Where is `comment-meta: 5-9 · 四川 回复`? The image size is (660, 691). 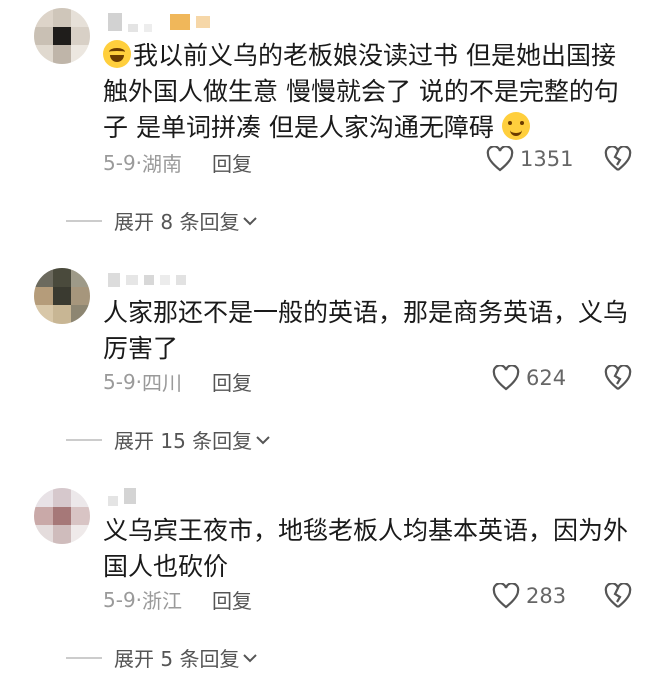 comment-meta: 5-9 · 四川 回复 is located at coordinates (177, 381).